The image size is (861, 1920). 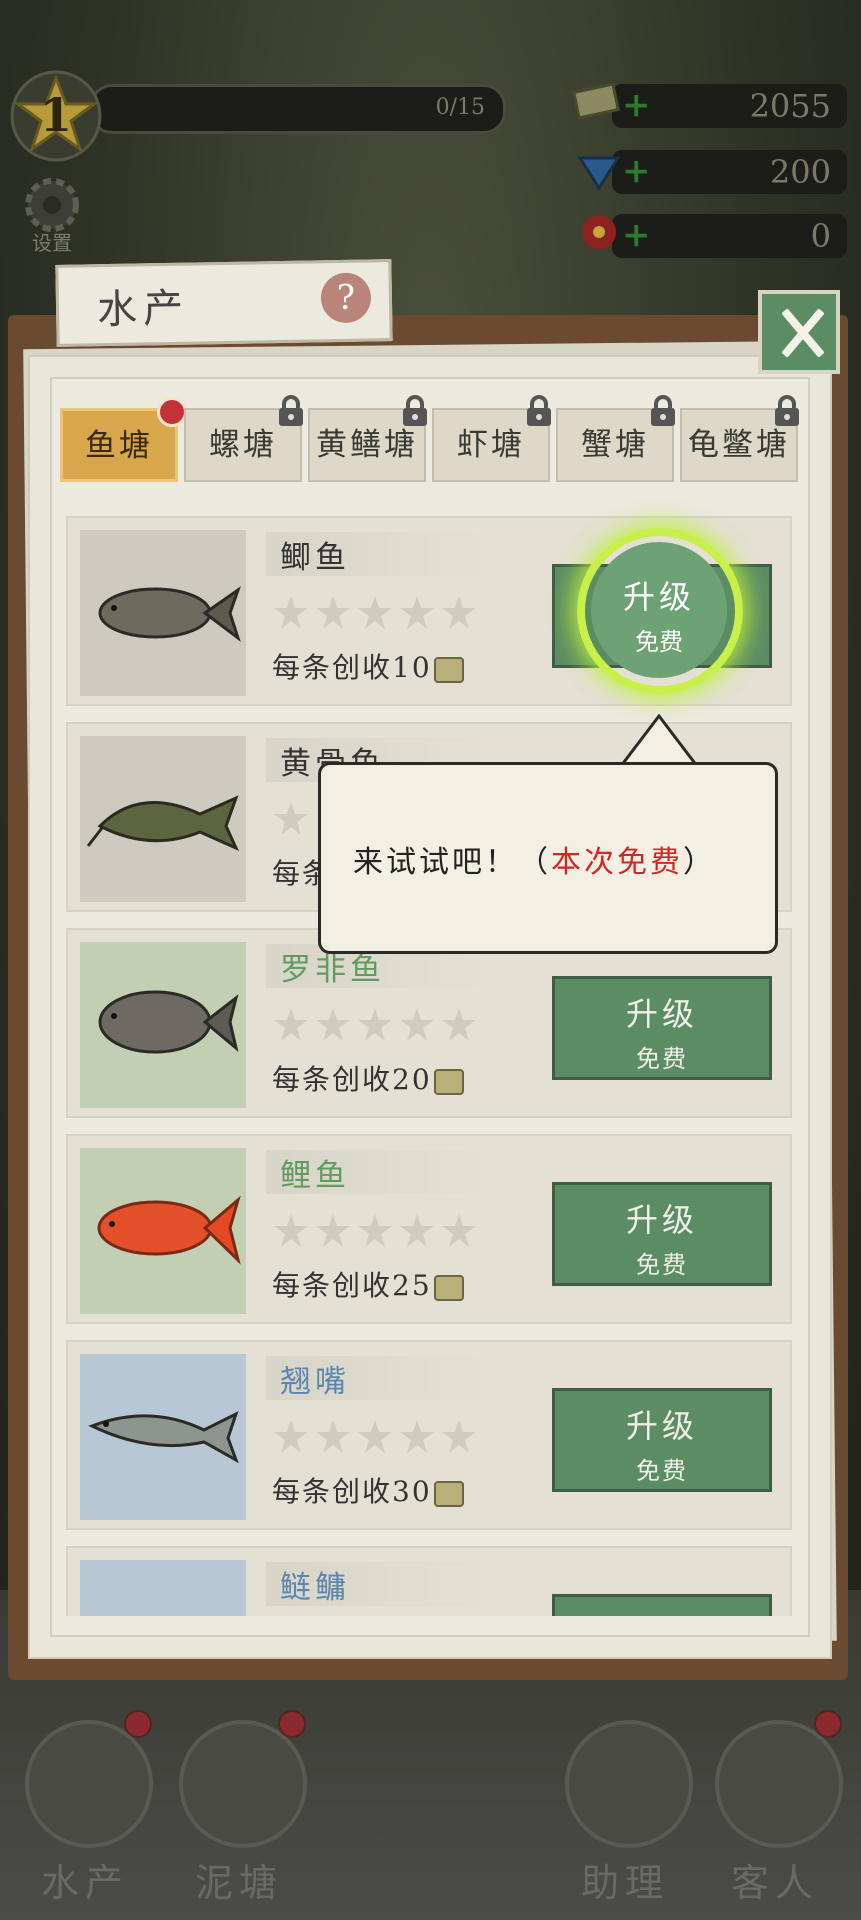 I want to click on income-label: 每条创收25, so click(x=368, y=1284).